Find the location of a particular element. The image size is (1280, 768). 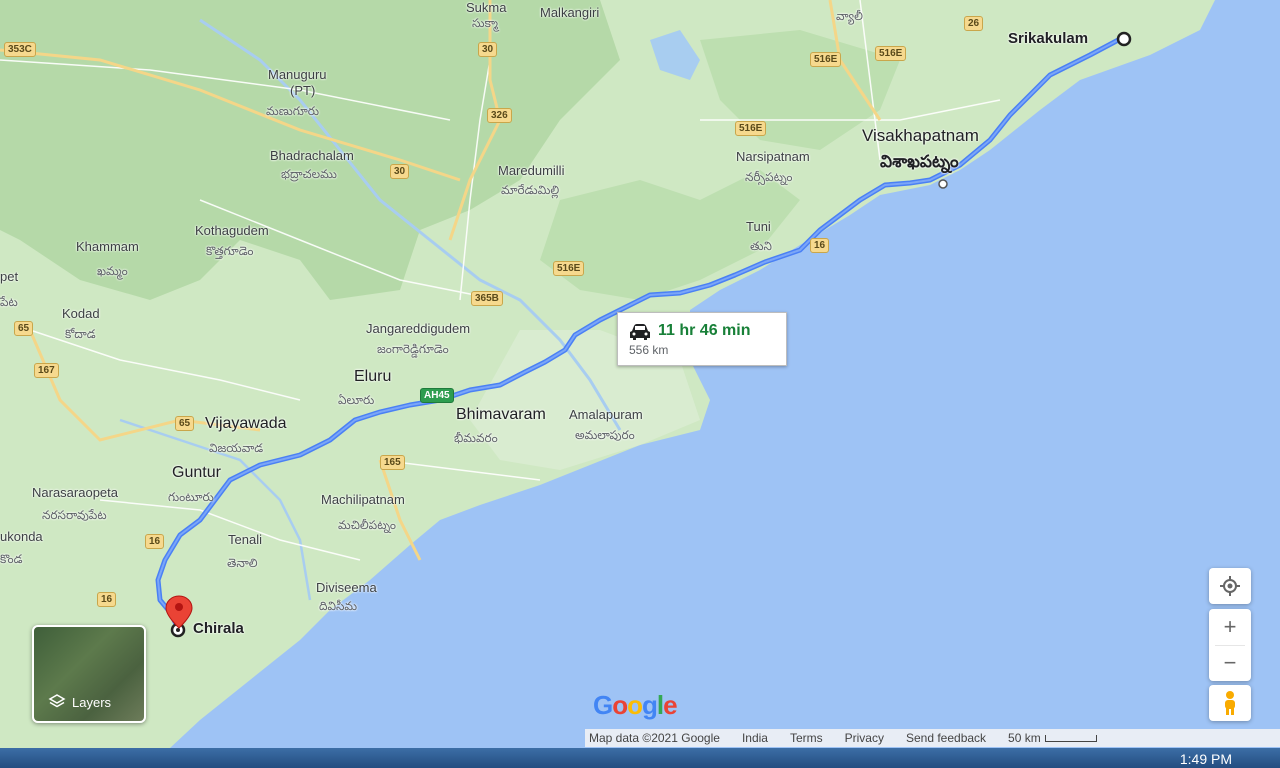

zoom-in-button: + is located at coordinates (1230, 627).